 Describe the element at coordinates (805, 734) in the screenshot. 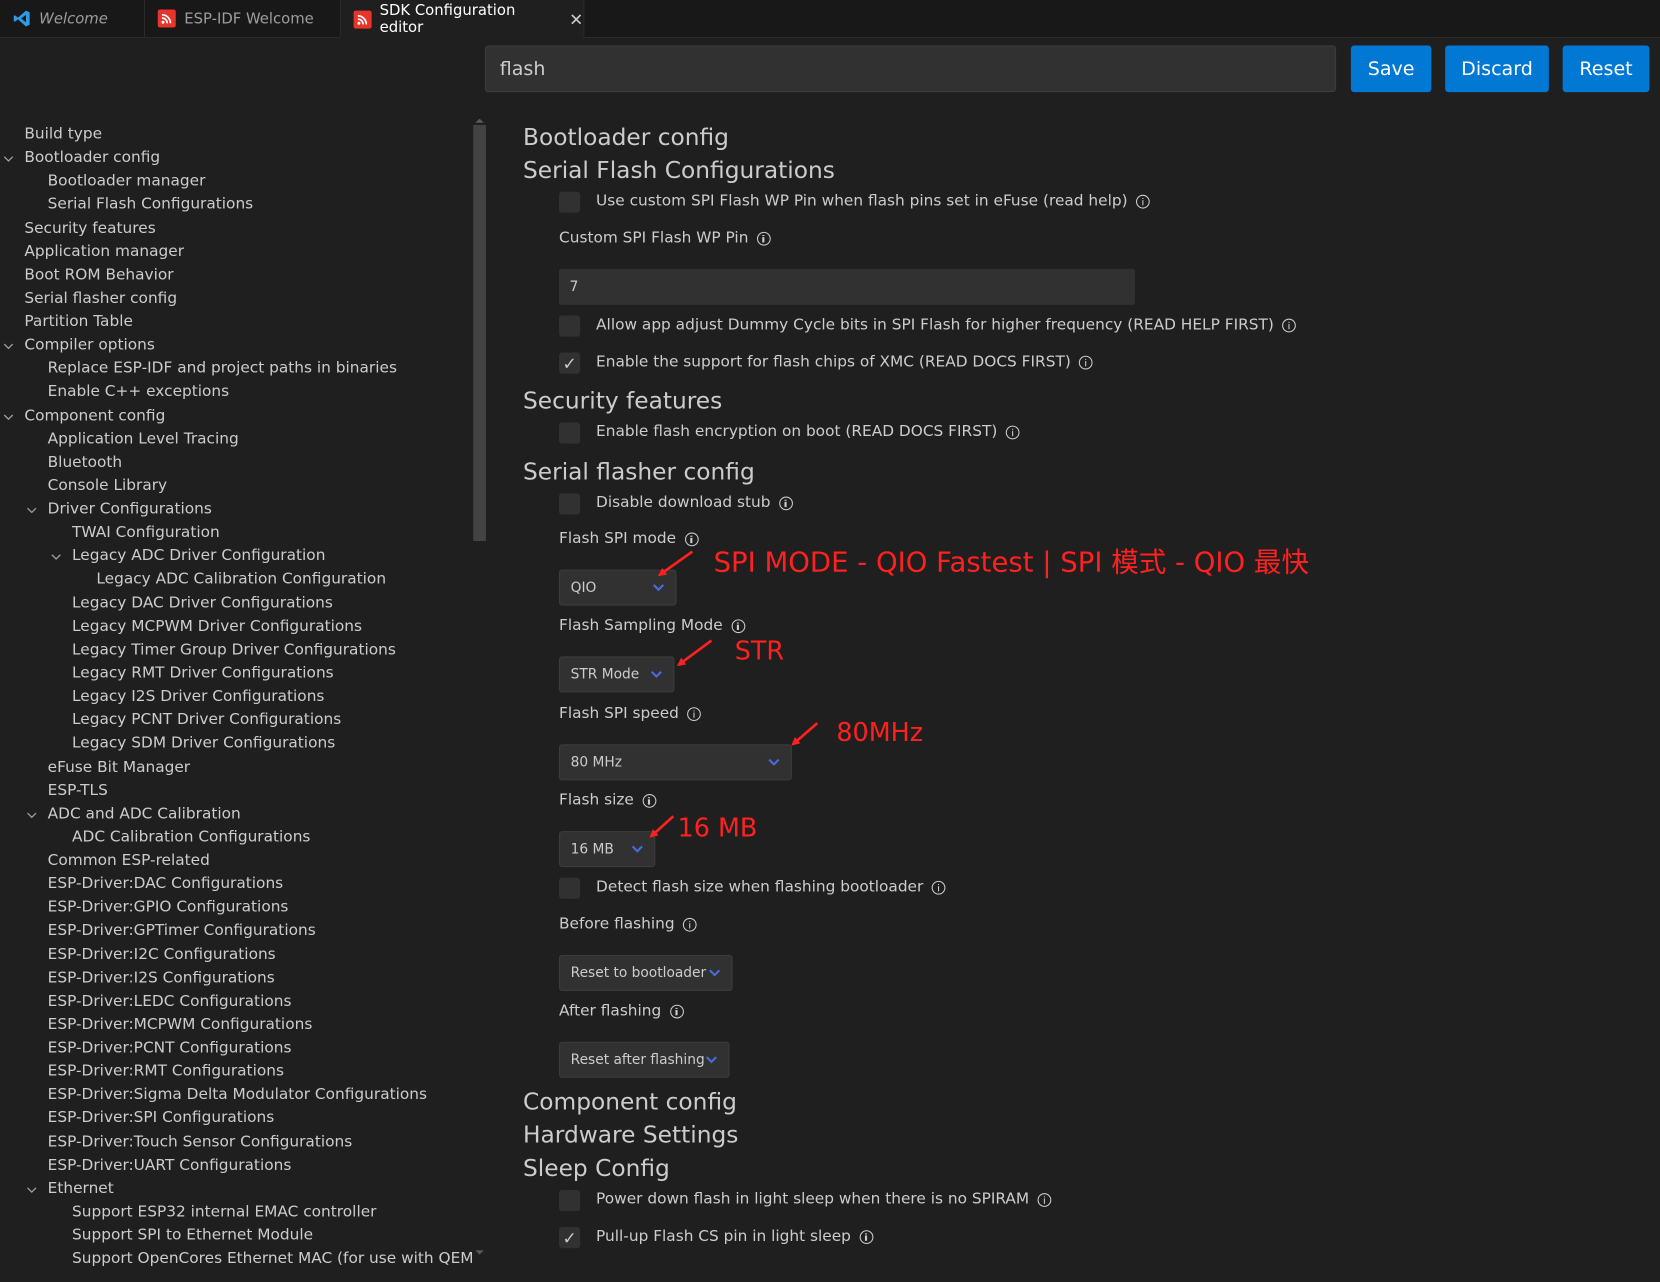

I see `arrow-speed` at that location.